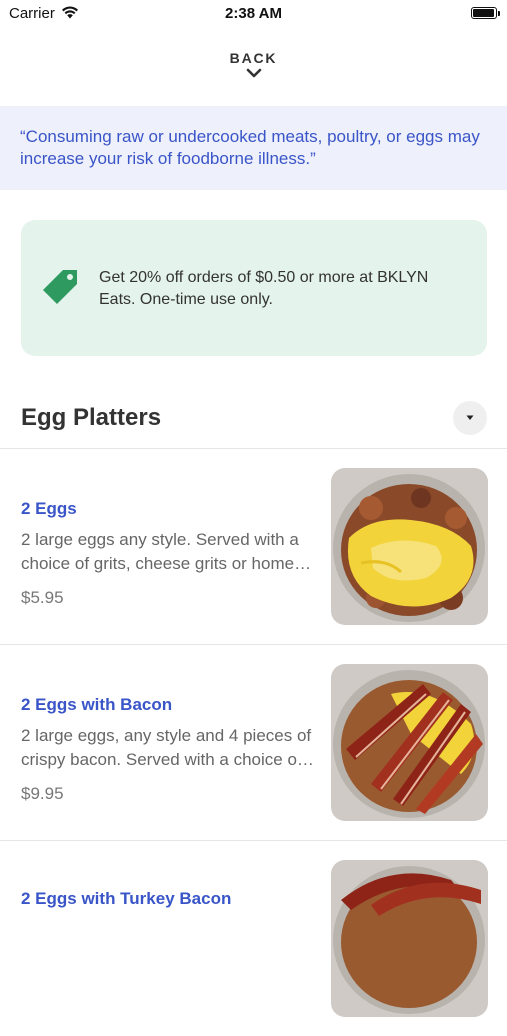 The height and width of the screenshot is (1036, 507). Describe the element at coordinates (253, 58) in the screenshot. I see `back-label: BACK` at that location.